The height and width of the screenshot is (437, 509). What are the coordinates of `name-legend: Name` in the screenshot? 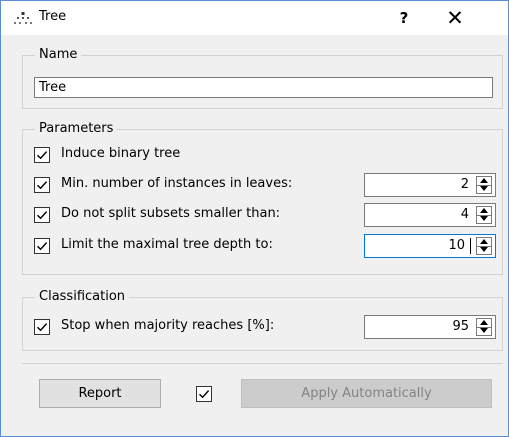 It's located at (58, 54).